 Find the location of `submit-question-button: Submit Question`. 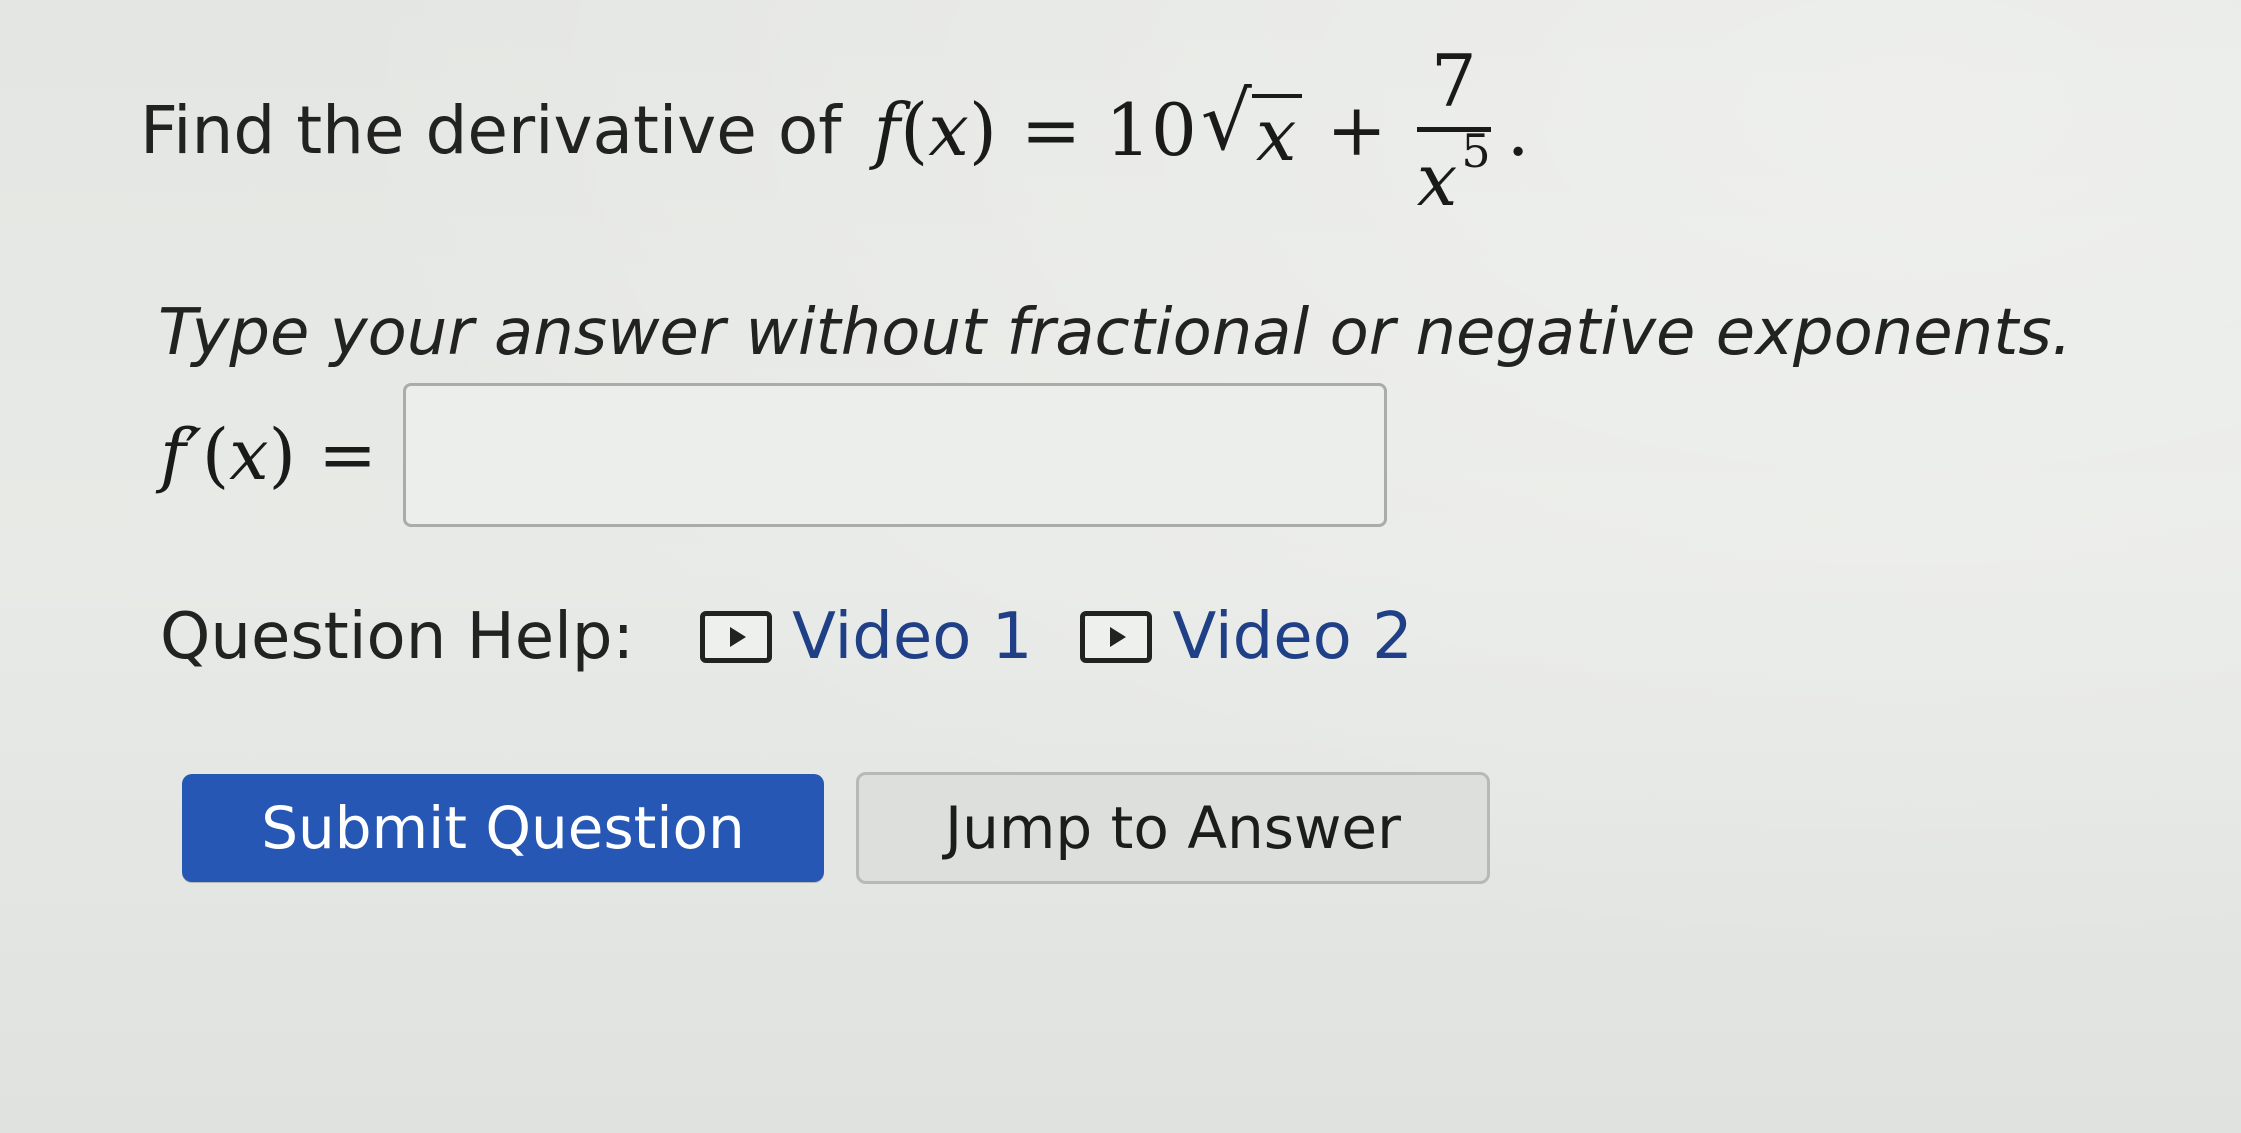

submit-question-button: Submit Question is located at coordinates (503, 828).